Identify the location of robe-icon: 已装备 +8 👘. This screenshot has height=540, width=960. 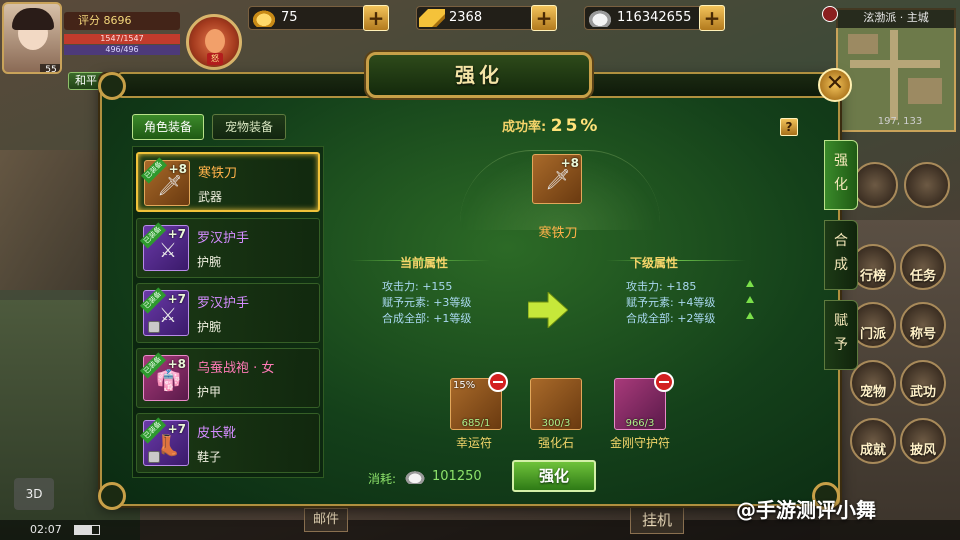
(164, 376).